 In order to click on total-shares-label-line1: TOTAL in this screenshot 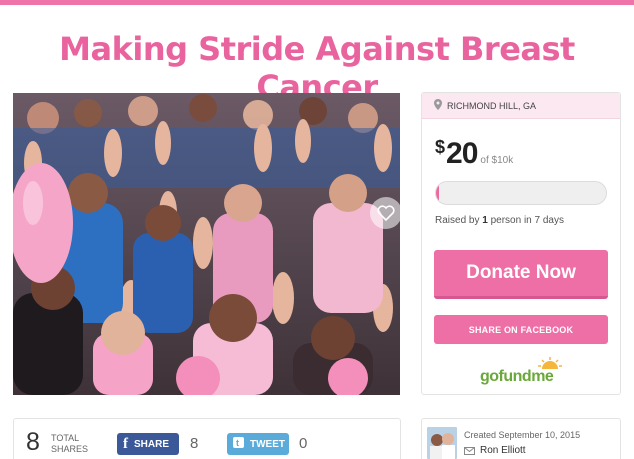, I will do `click(65, 438)`.